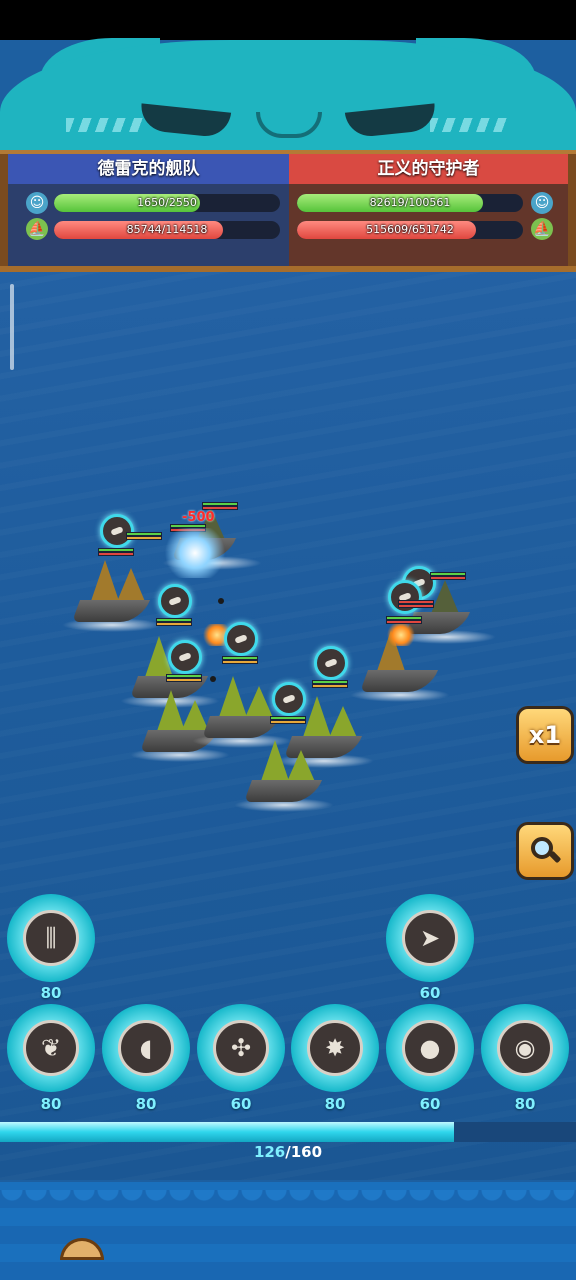 This screenshot has width=576, height=1280. I want to click on scroll-indicator, so click(12, 327).